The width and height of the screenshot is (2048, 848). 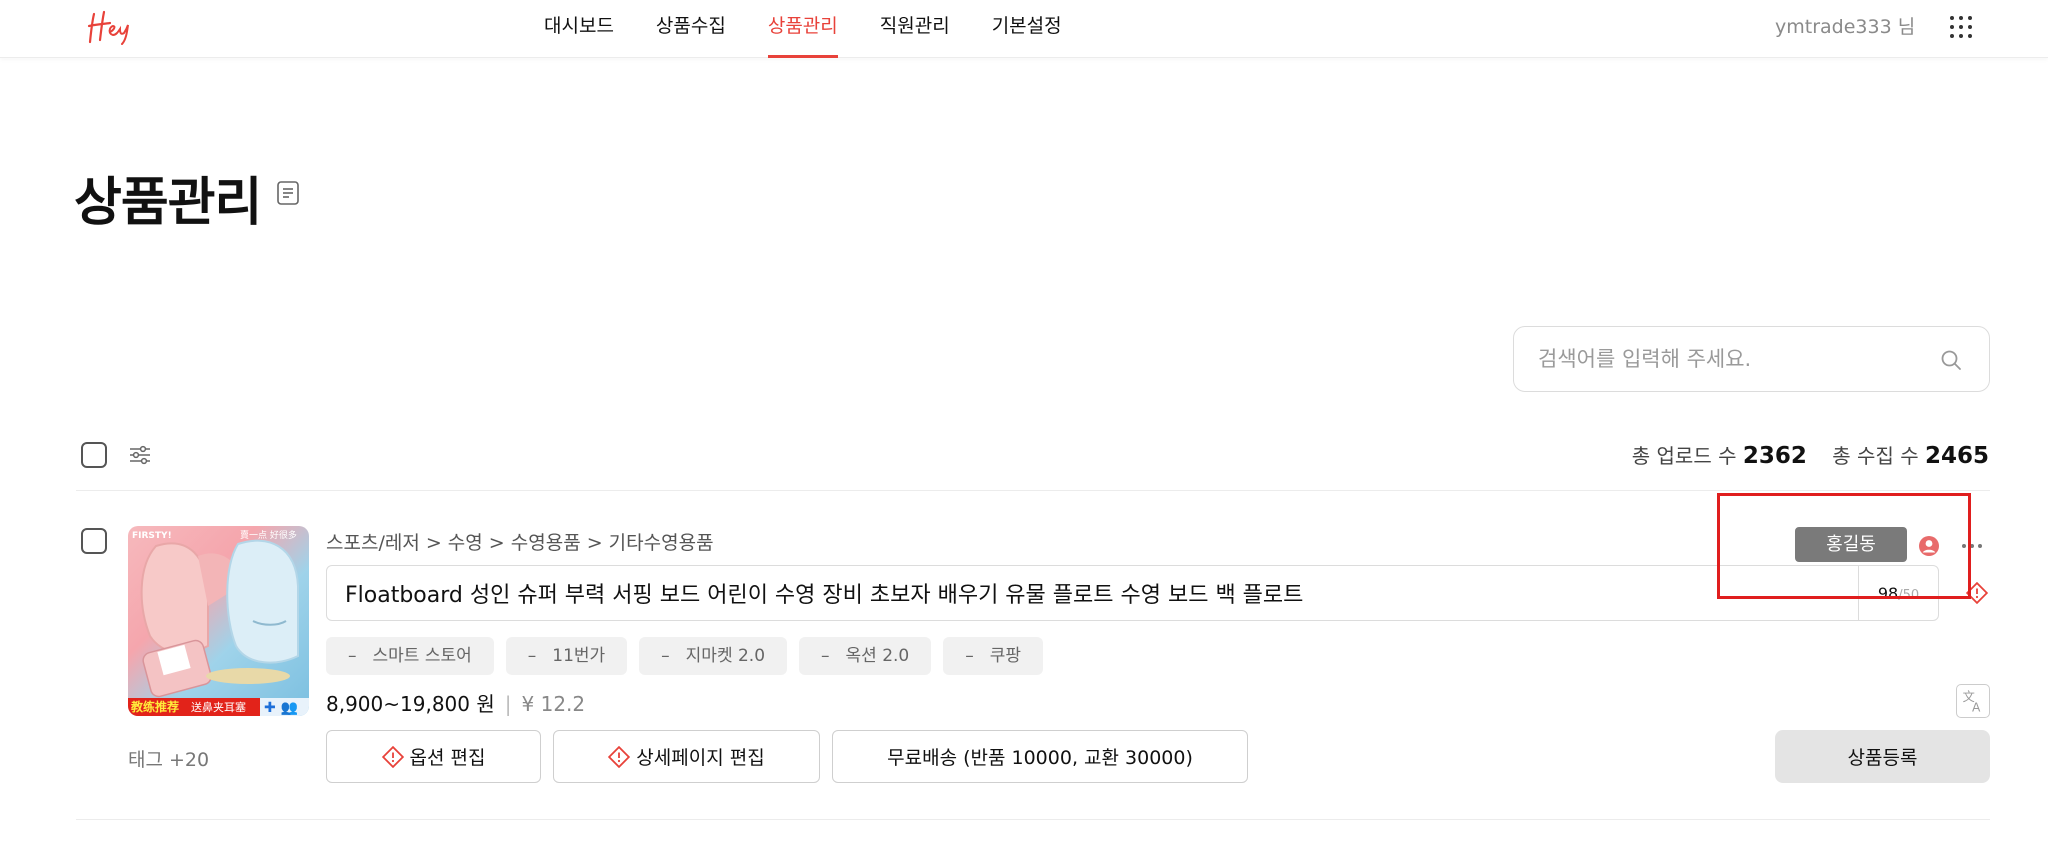 I want to click on option-edit-button: 옵션 편집, so click(x=433, y=756).